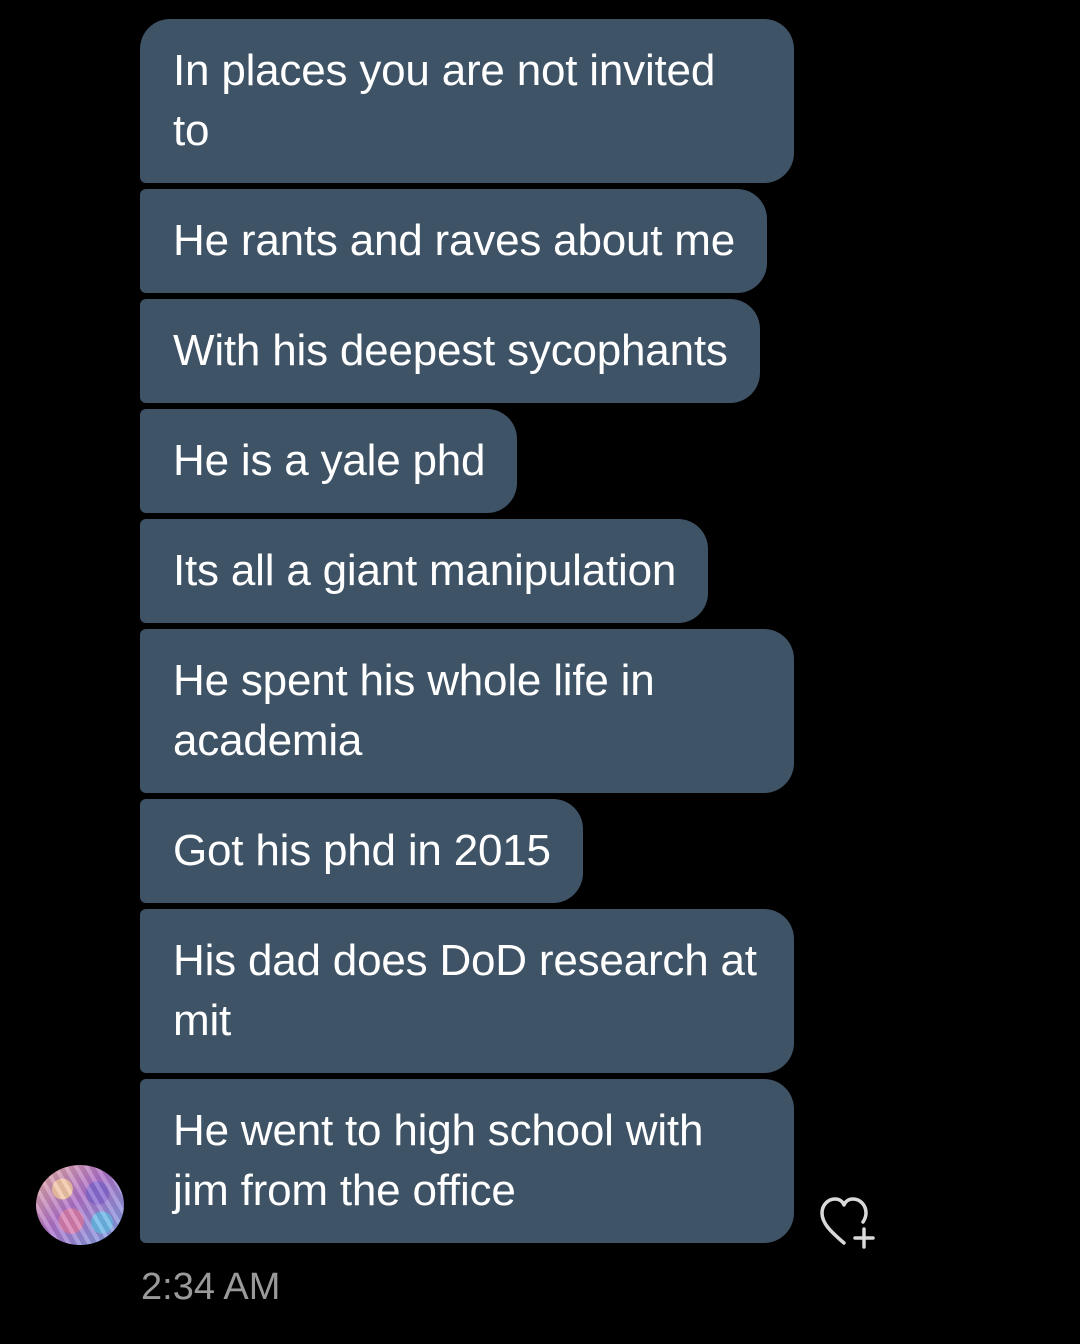  What do you see at coordinates (467, 101) in the screenshot?
I see `message-bubble: In places you are not invited to` at bounding box center [467, 101].